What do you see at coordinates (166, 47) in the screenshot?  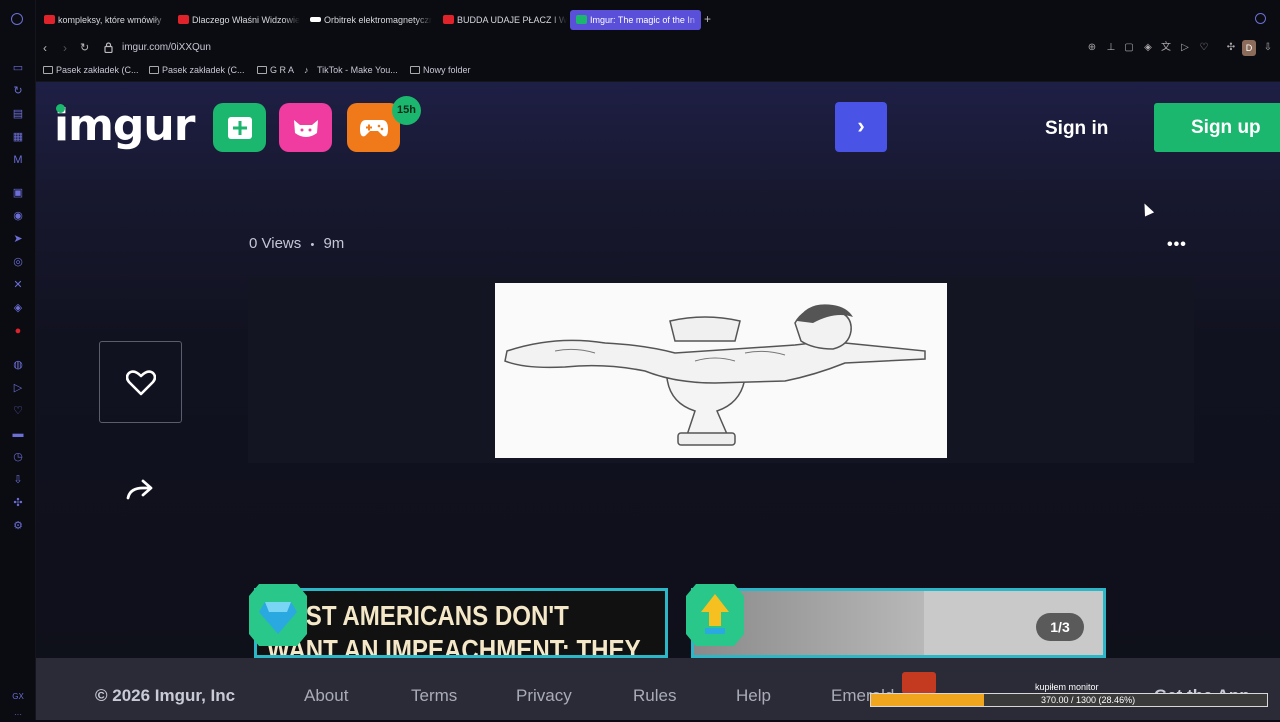 I see `url-field: imgur.com/0iXXQun` at bounding box center [166, 47].